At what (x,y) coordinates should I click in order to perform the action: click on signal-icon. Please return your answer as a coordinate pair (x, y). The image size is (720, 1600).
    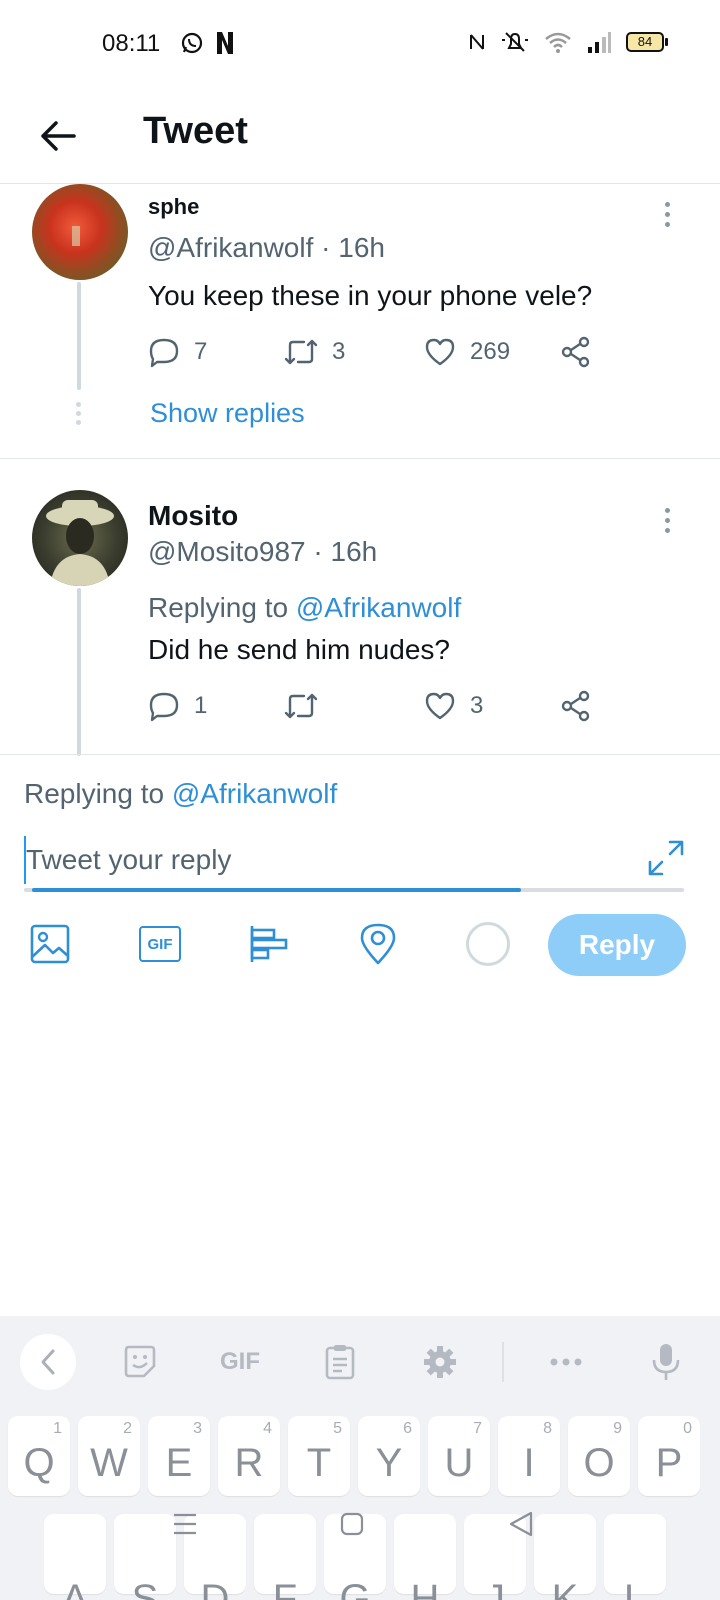
    Looking at the image, I should click on (599, 42).